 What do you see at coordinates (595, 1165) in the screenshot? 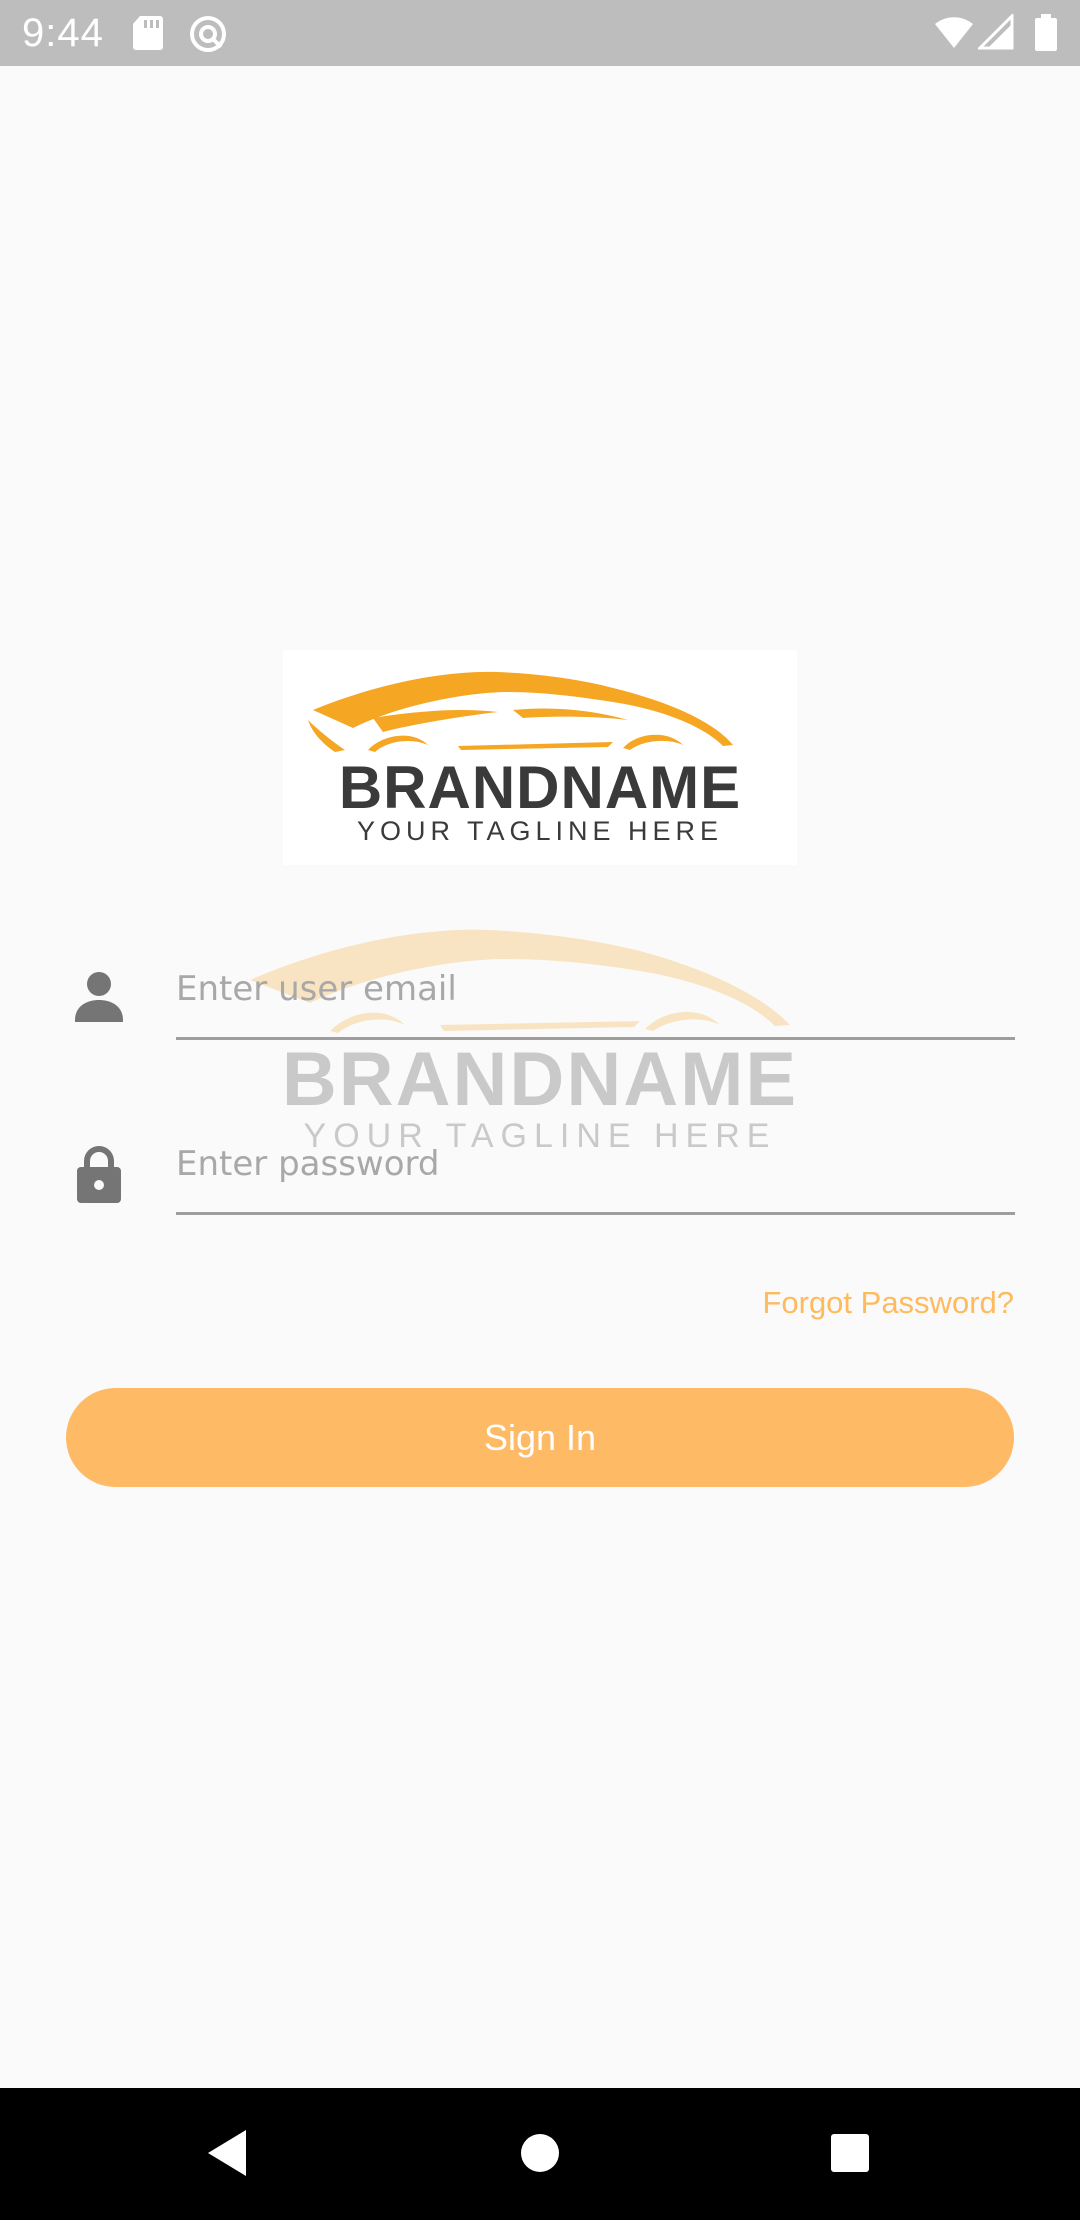
I see `password-input` at bounding box center [595, 1165].